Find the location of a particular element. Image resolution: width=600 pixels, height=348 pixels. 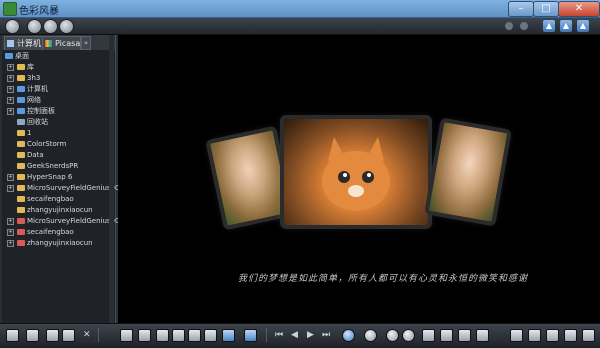

copy-icon is located at coordinates (32, 335).